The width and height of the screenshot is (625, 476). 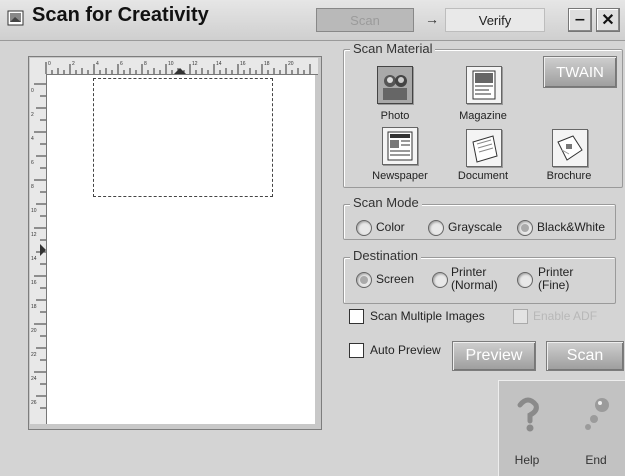 I want to click on scan-multiple-checkbox, so click(x=356, y=316).